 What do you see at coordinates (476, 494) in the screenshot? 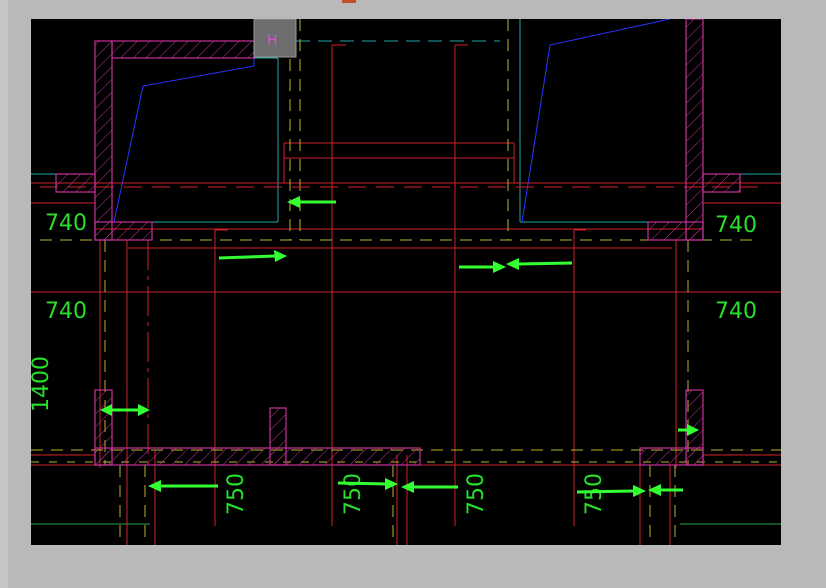
I see `dimension-bottom-3: 750` at bounding box center [476, 494].